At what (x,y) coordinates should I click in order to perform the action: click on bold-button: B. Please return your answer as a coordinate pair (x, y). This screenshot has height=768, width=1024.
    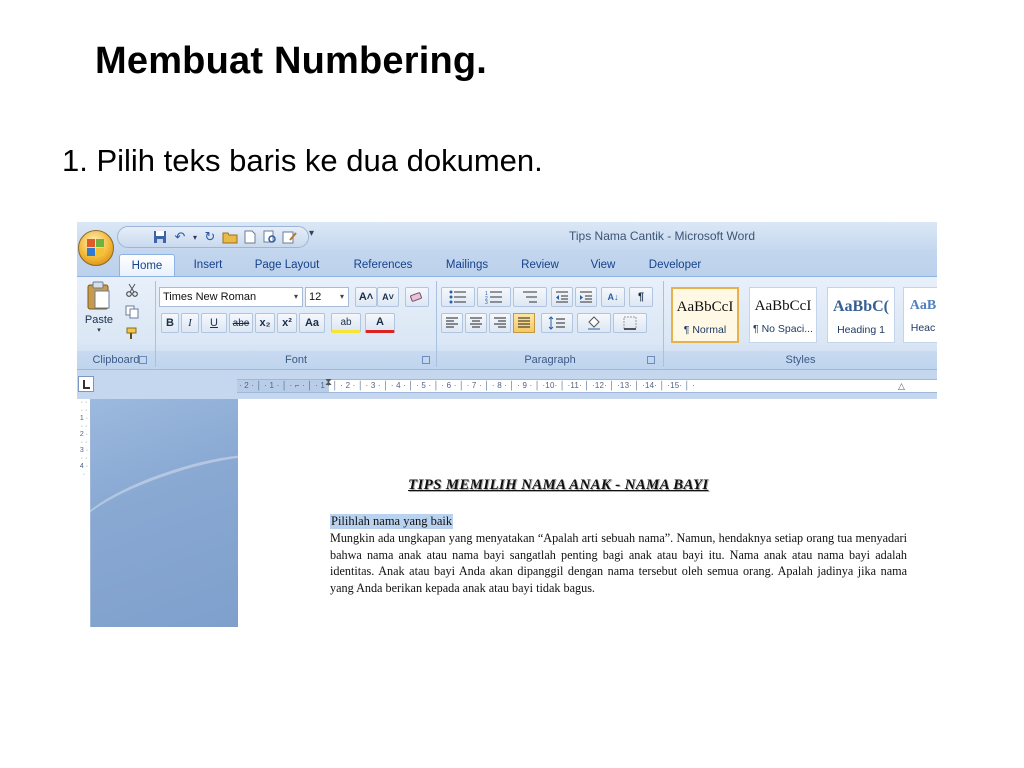
    Looking at the image, I should click on (170, 323).